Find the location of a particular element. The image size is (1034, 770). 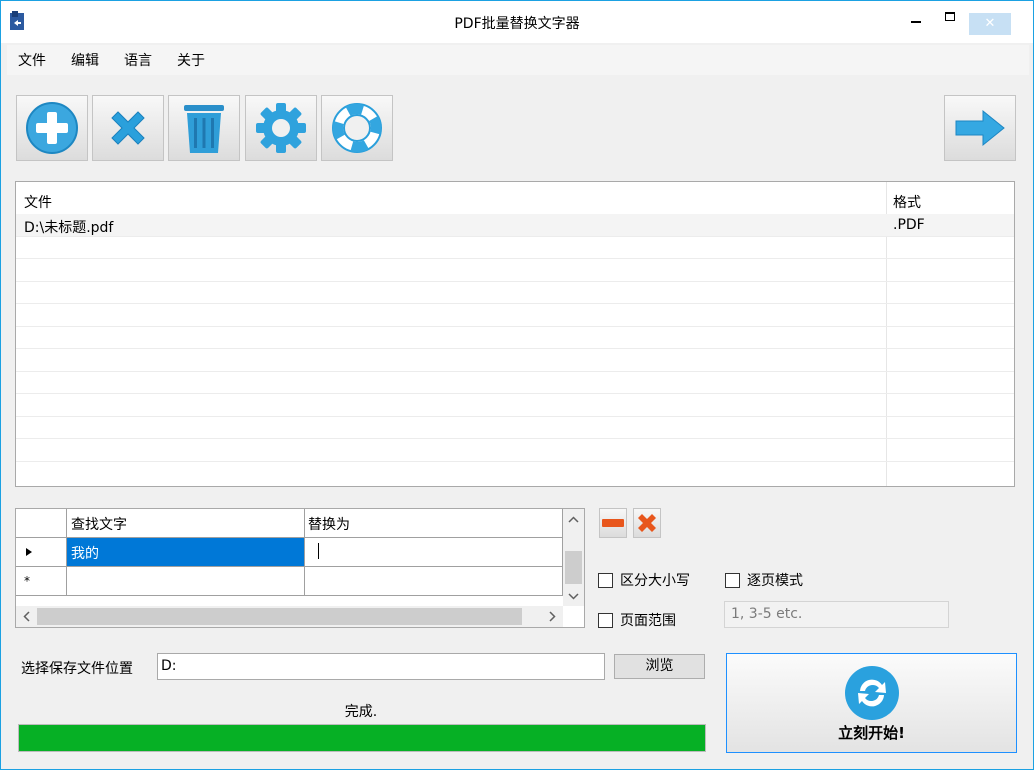

help-lifebuoy-icon is located at coordinates (357, 128).